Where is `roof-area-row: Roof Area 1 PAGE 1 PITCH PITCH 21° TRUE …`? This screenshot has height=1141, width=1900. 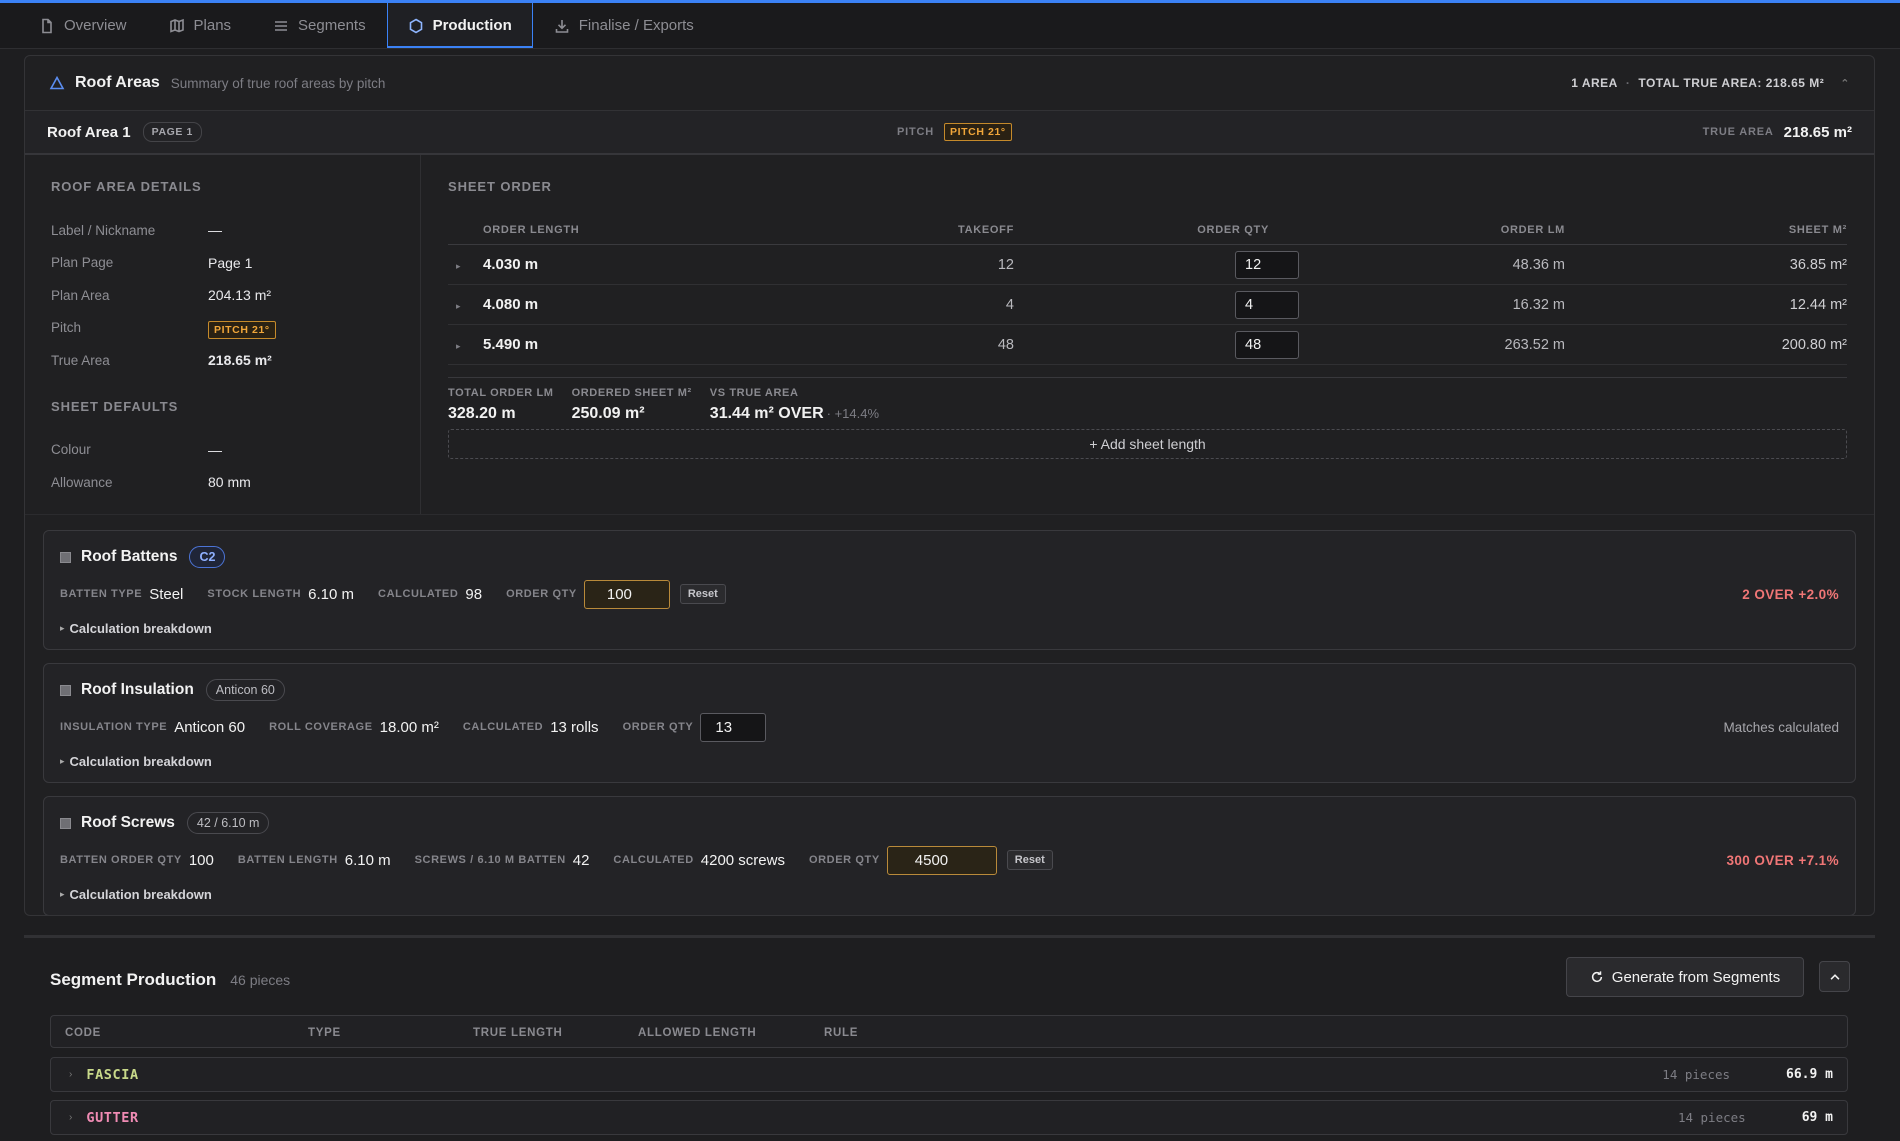
roof-area-row: Roof Area 1 PAGE 1 PITCH PITCH 21° TRUE … is located at coordinates (949, 133).